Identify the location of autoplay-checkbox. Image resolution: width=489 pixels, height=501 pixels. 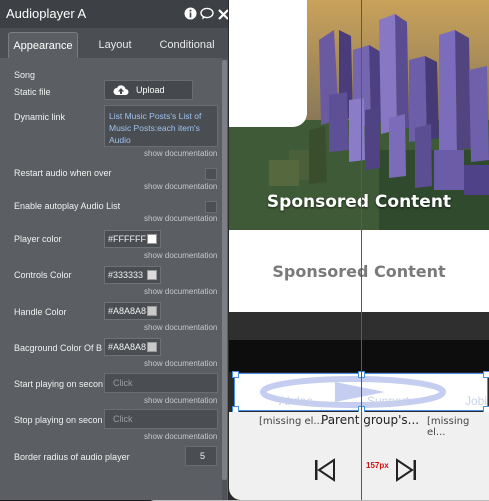
(211, 207).